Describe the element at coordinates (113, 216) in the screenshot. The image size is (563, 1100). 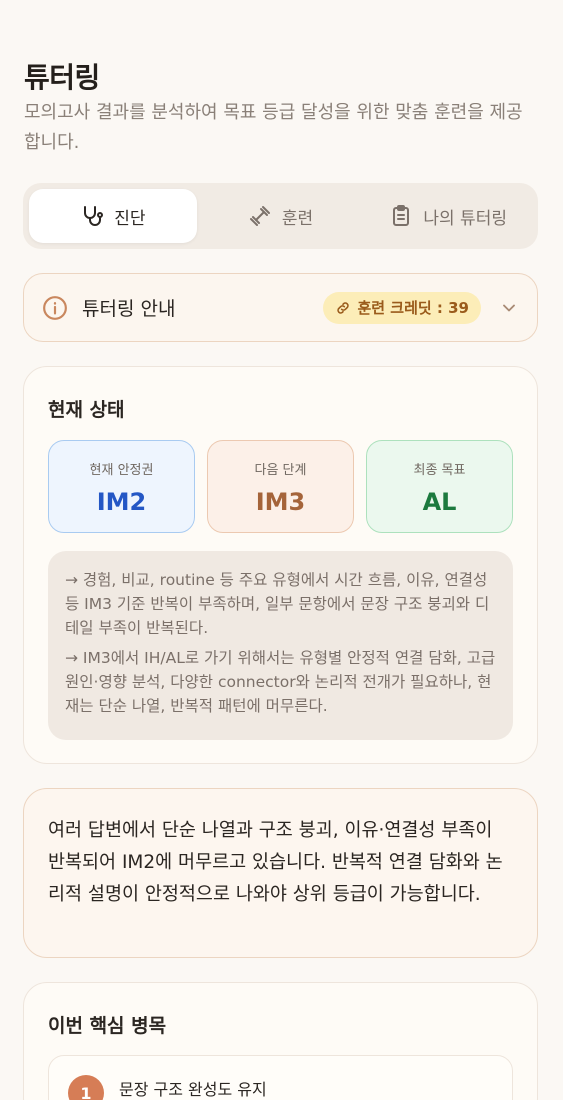
I see `tab-diagnosis: 진단` at that location.